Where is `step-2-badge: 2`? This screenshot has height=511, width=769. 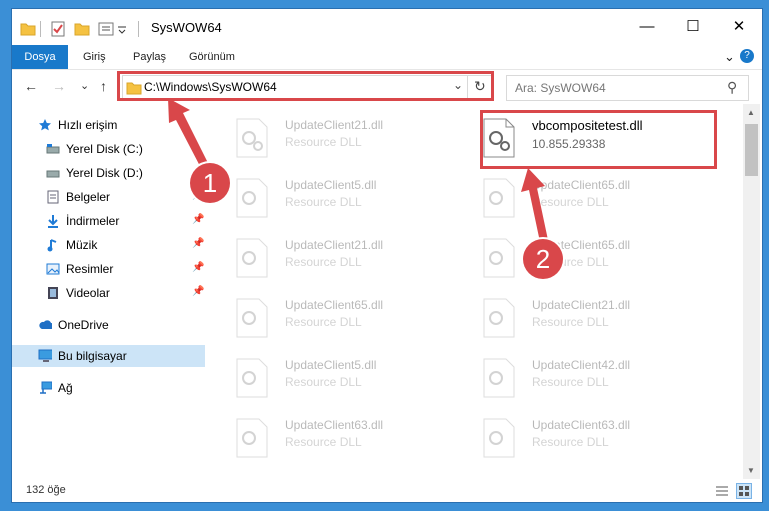 step-2-badge: 2 is located at coordinates (543, 259).